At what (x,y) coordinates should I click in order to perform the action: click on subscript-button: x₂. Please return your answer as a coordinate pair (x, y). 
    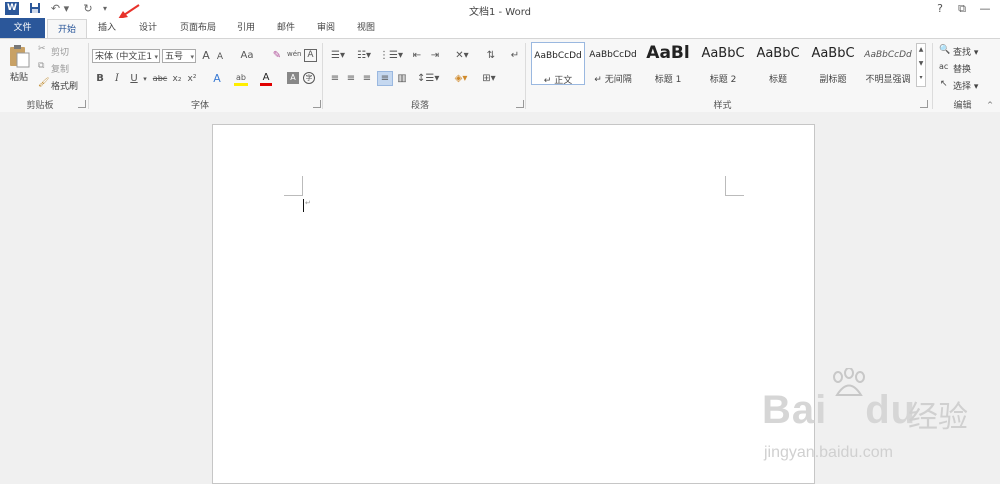
    Looking at the image, I should click on (177, 79).